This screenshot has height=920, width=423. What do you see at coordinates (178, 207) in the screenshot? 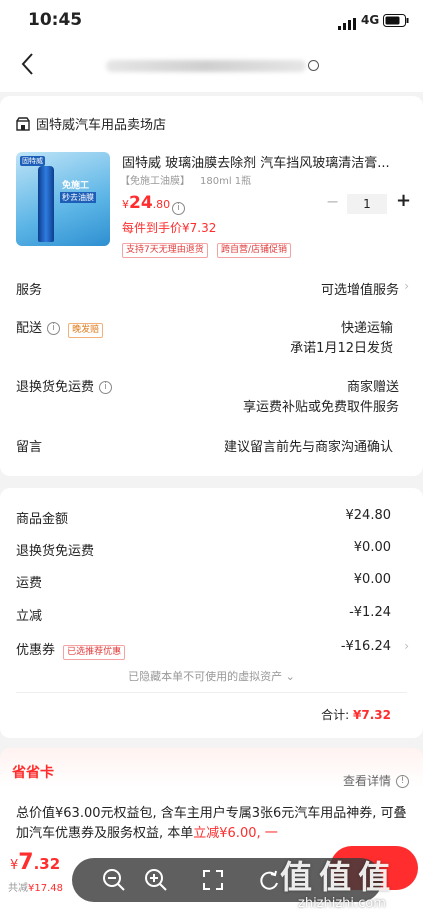
I see `price-info-icon: i` at bounding box center [178, 207].